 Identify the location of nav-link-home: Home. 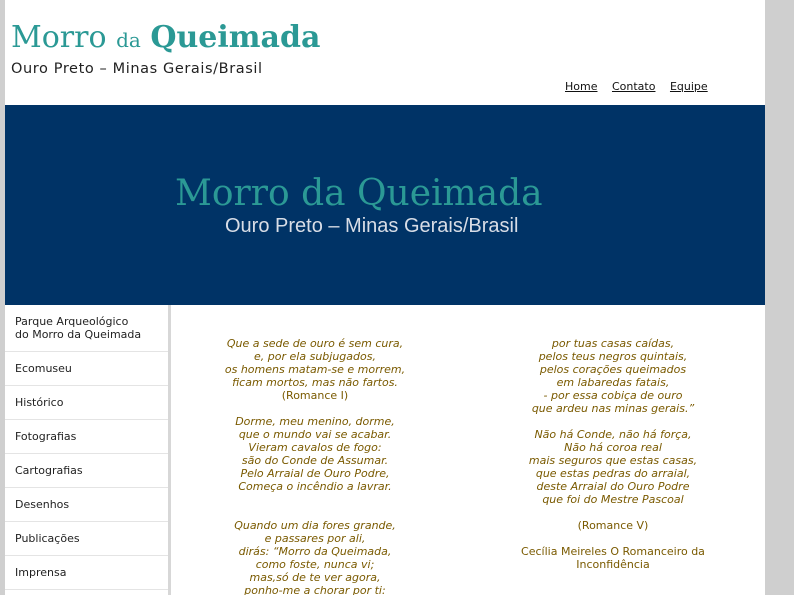
(581, 86).